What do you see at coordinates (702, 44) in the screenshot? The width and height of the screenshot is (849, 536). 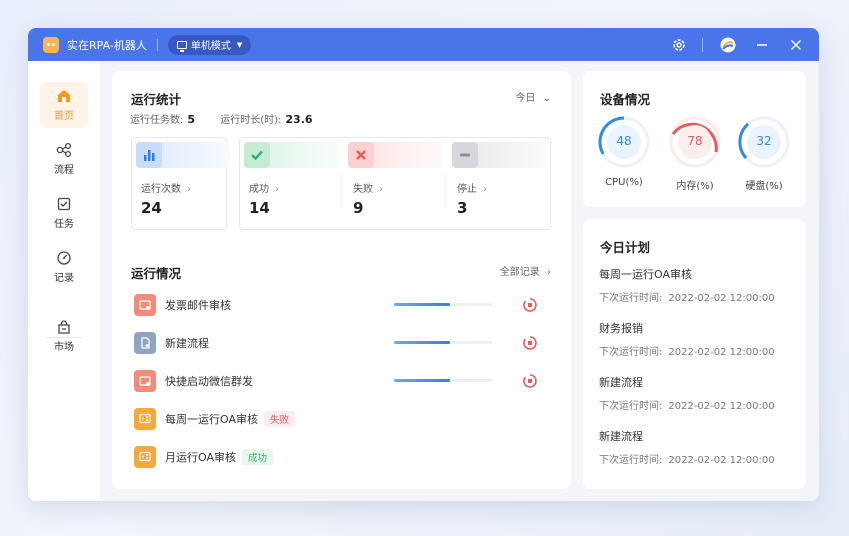 I see `title-divider` at bounding box center [702, 44].